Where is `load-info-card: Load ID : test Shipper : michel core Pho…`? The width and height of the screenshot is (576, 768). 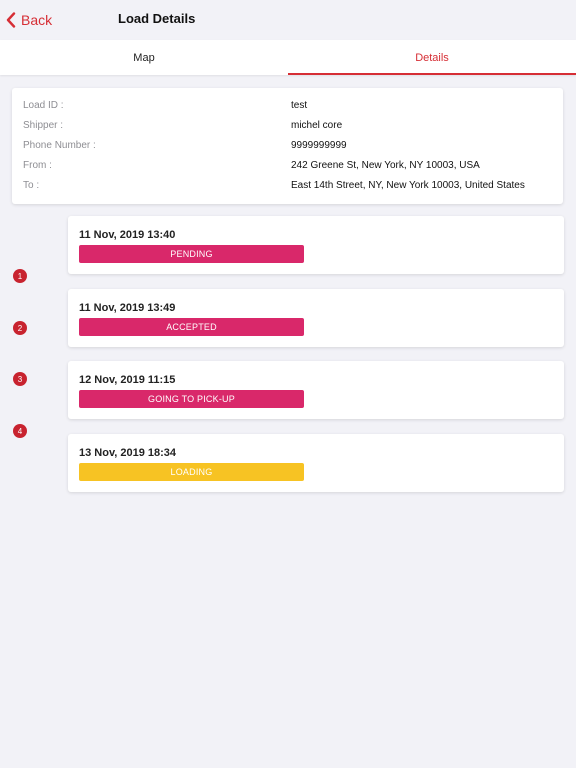
load-info-card: Load ID : test Shipper : michel core Pho… is located at coordinates (287, 146).